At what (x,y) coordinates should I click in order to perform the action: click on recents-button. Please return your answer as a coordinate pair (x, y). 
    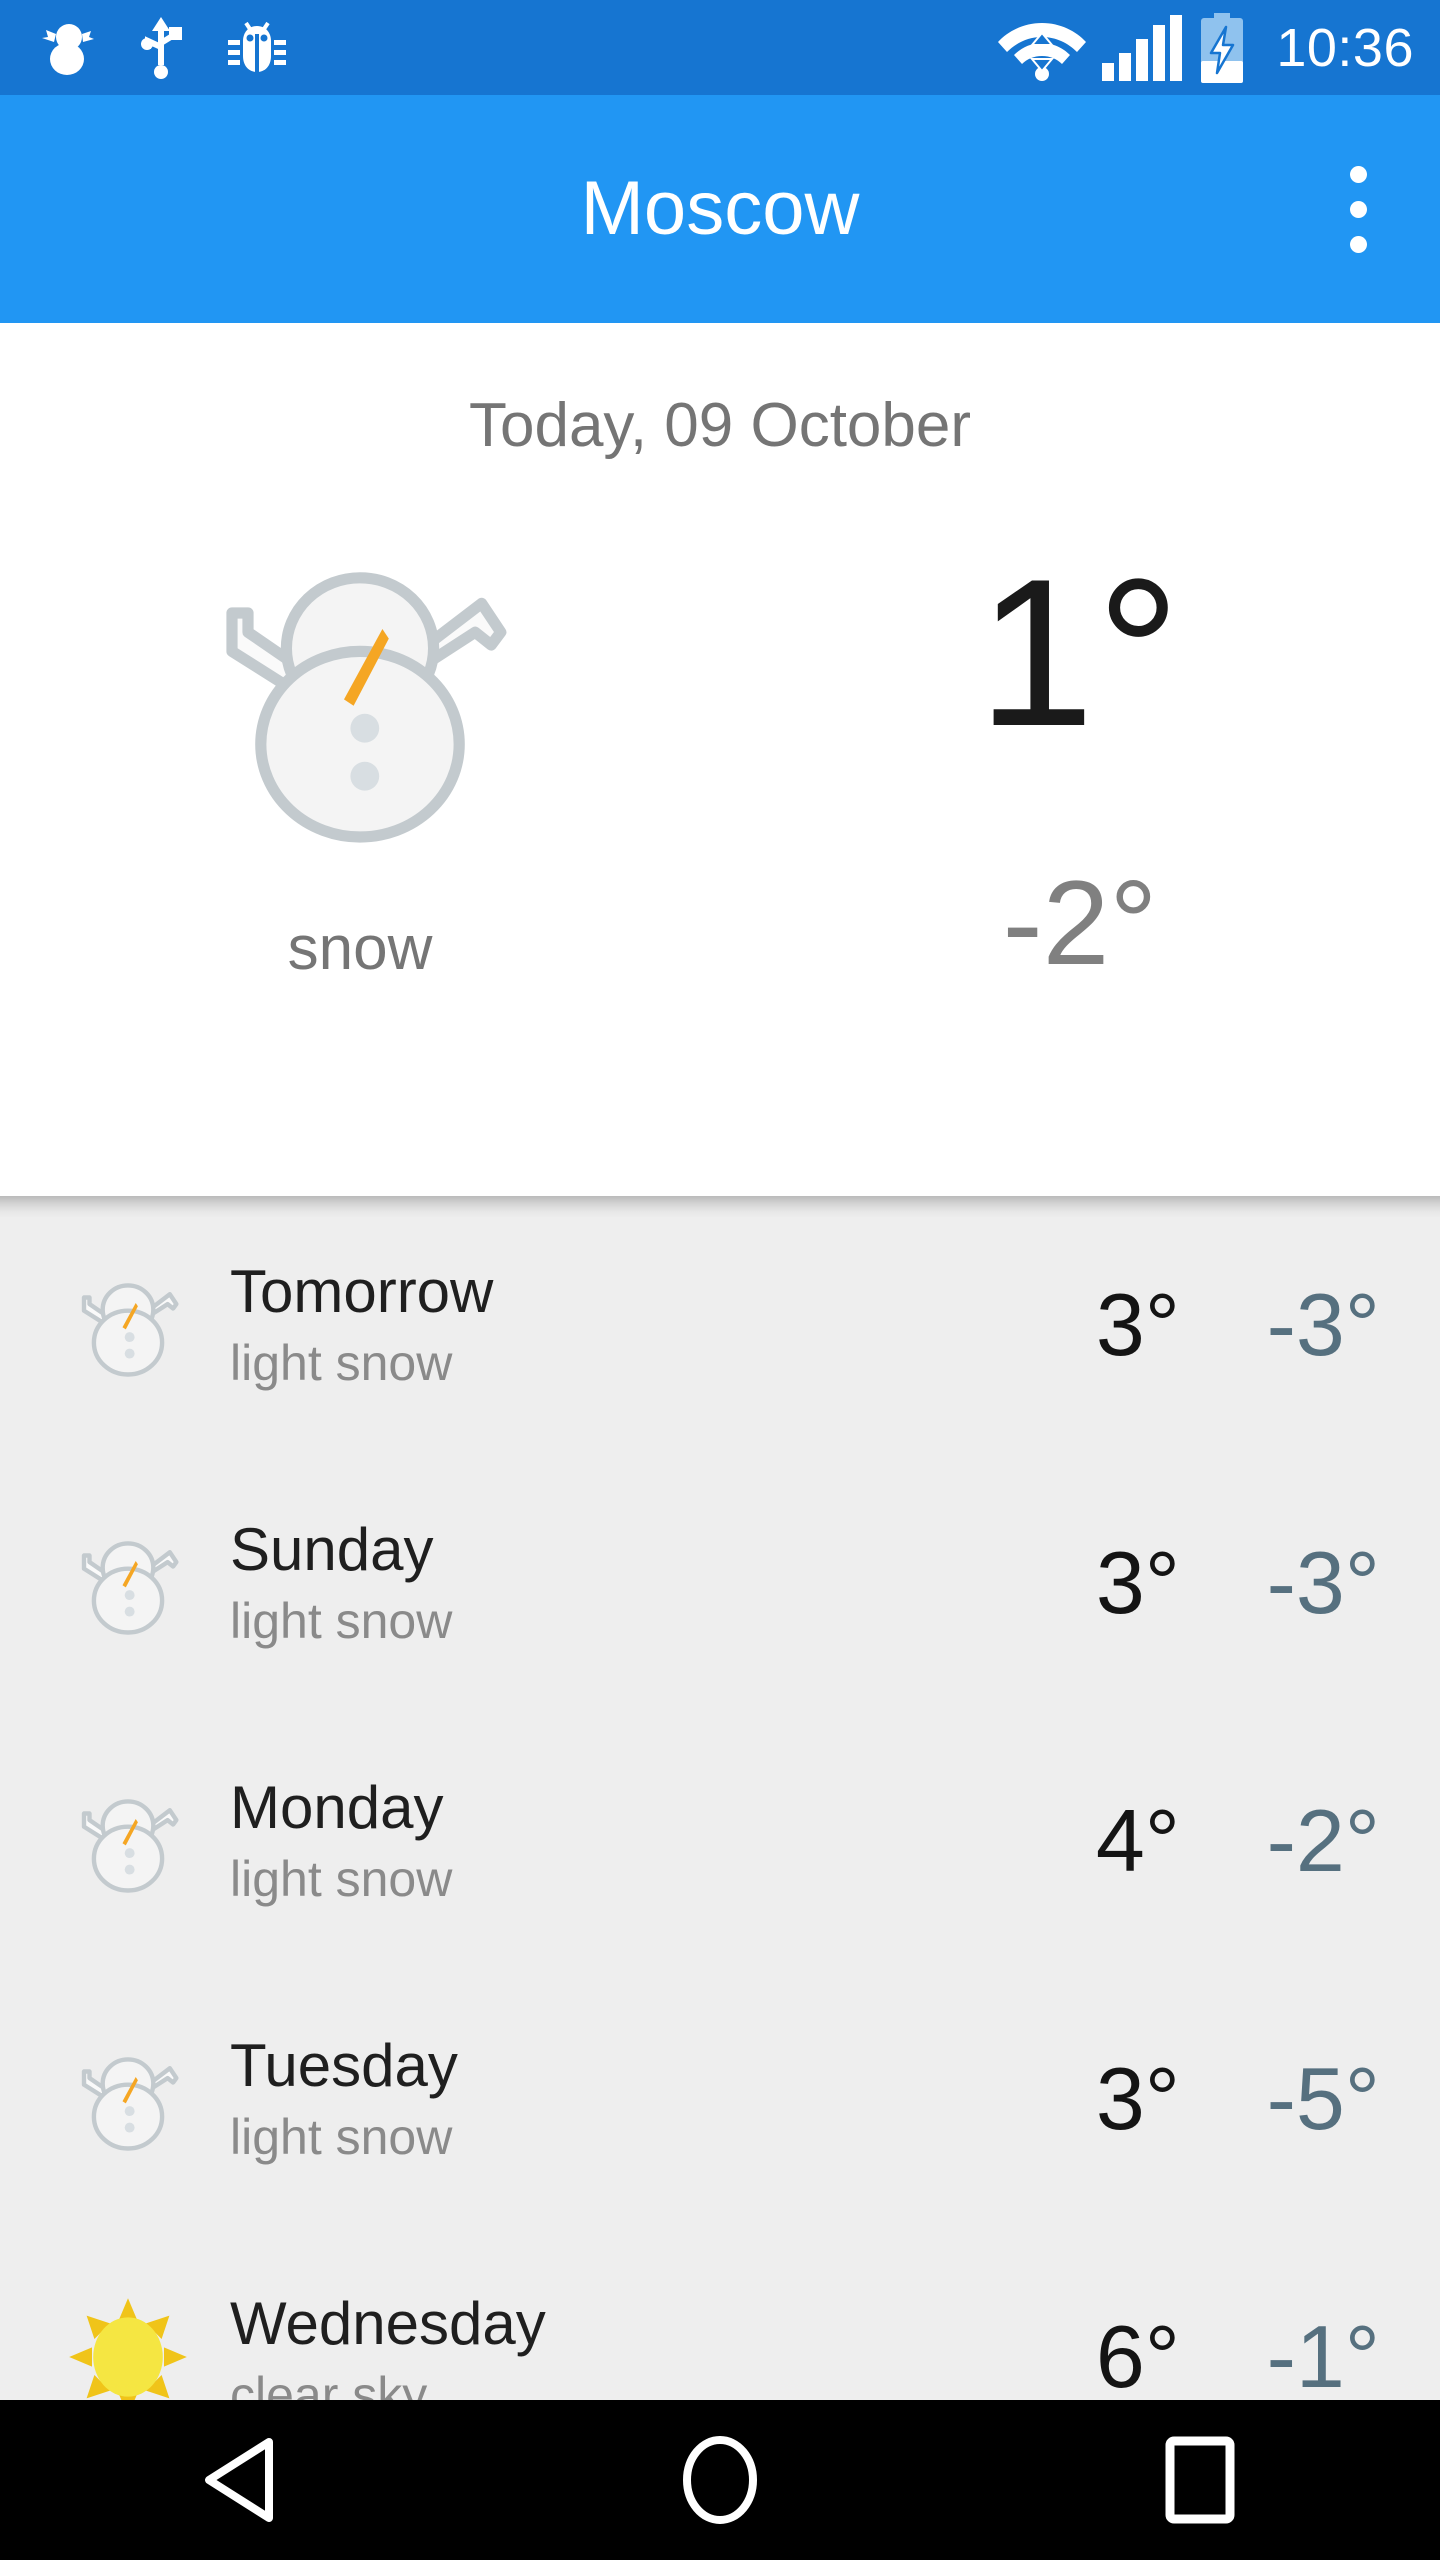
    Looking at the image, I should click on (1200, 2480).